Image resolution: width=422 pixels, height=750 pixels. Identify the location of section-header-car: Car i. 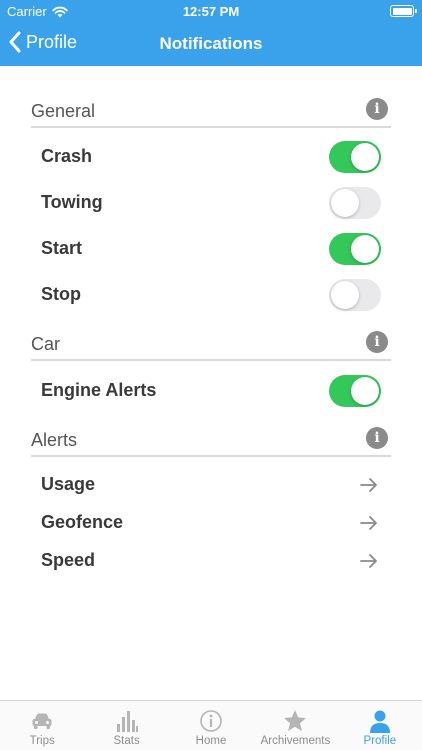
(211, 346).